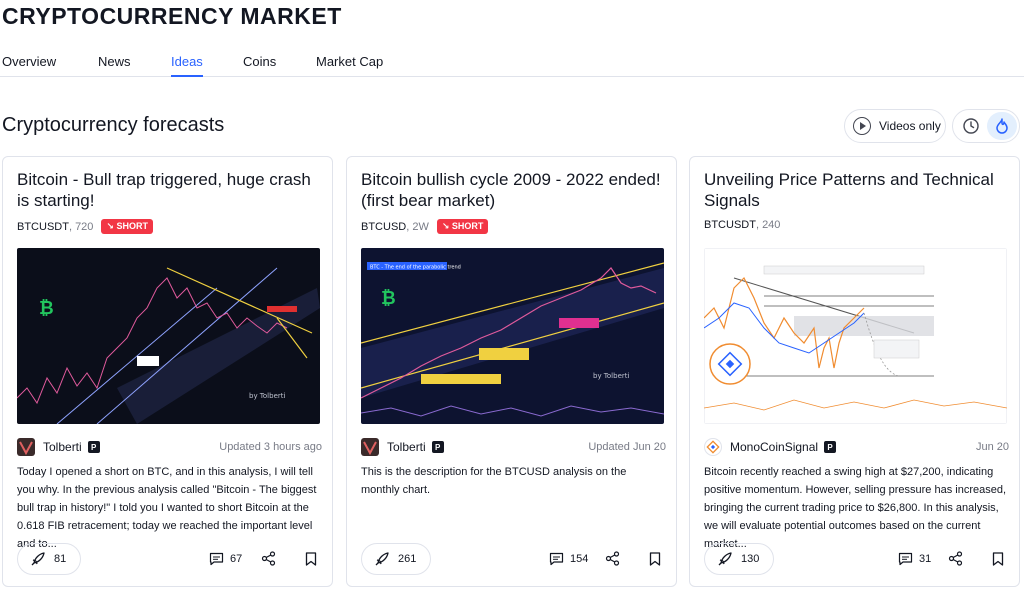  Describe the element at coordinates (925, 559) in the screenshot. I see `comment-count: 31` at that location.